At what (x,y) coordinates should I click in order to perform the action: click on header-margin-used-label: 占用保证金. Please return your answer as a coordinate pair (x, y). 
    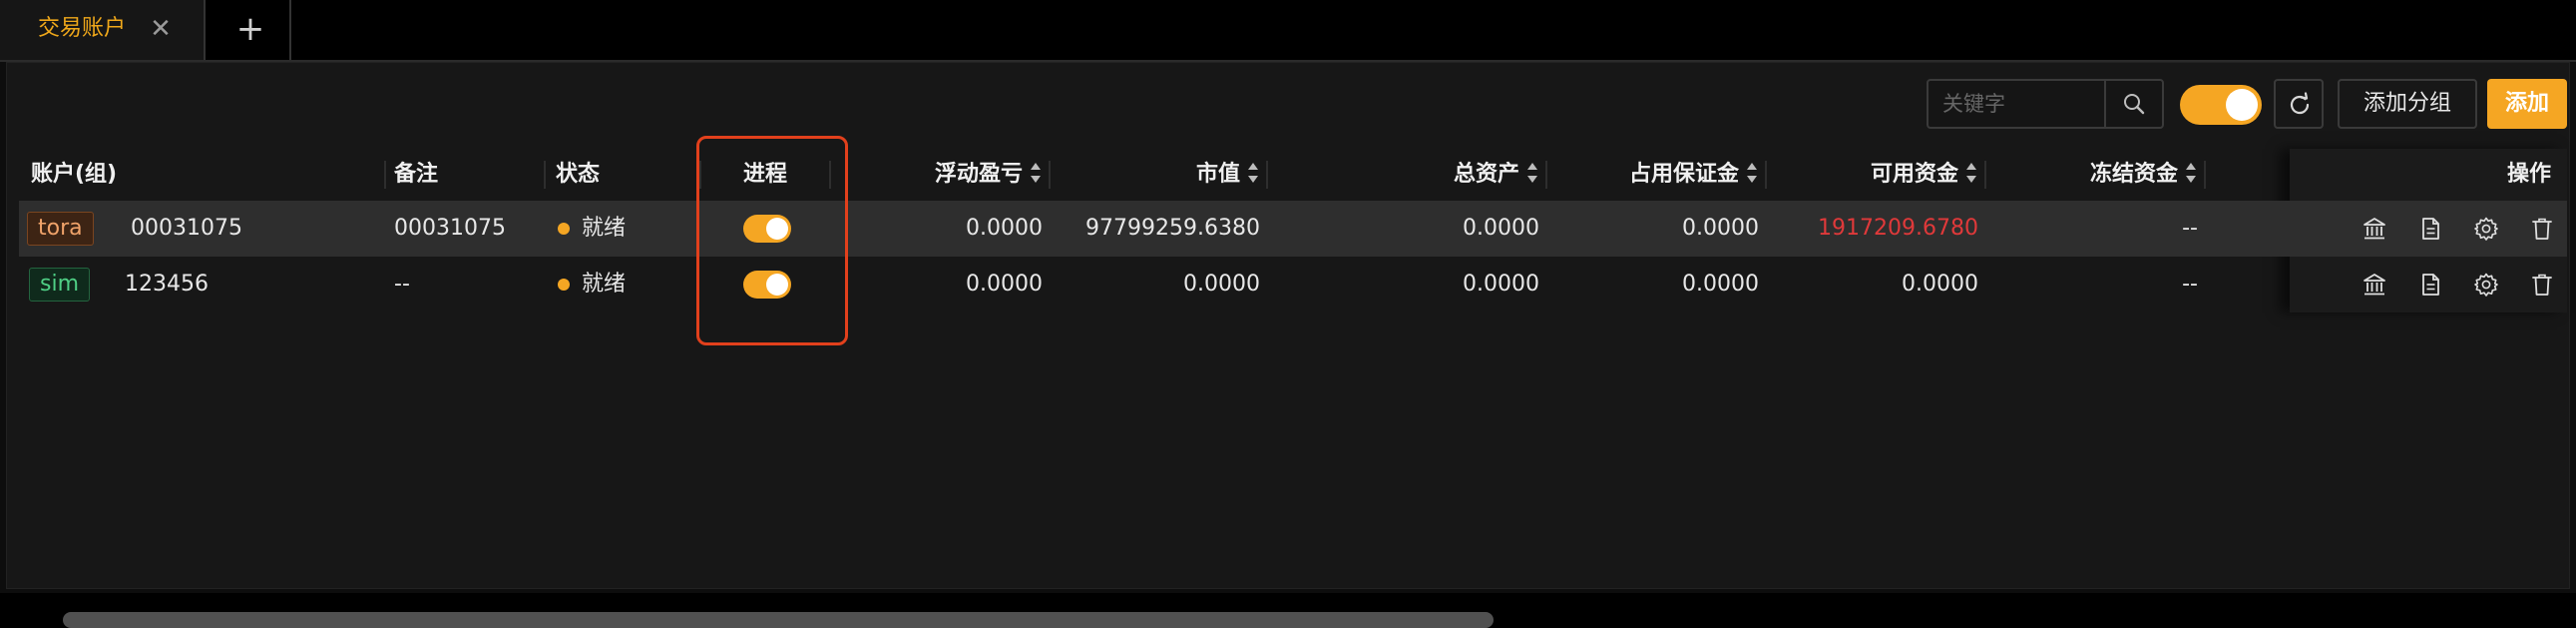
    Looking at the image, I should click on (1683, 174).